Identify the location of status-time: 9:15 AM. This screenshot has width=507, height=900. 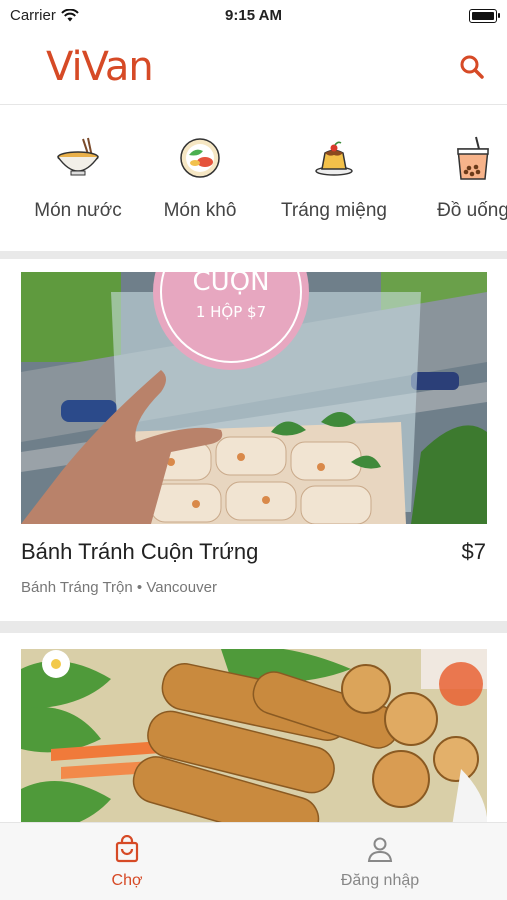
(253, 15).